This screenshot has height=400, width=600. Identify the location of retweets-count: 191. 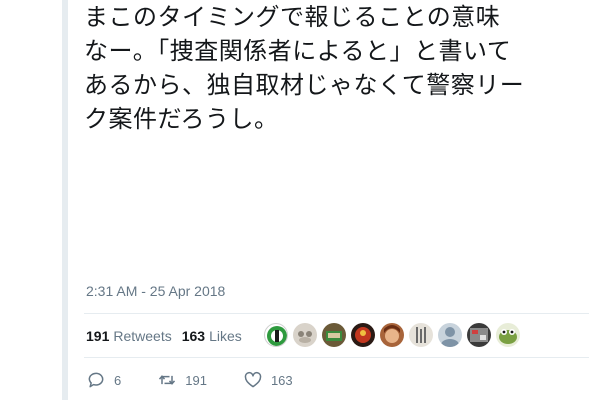
(98, 336).